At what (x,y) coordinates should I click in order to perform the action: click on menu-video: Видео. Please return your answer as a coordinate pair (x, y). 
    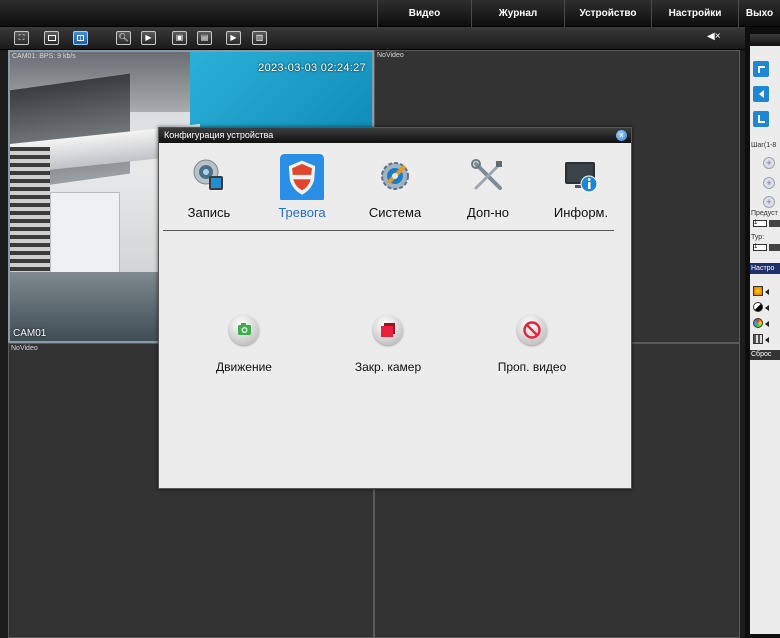
    Looking at the image, I should click on (424, 13).